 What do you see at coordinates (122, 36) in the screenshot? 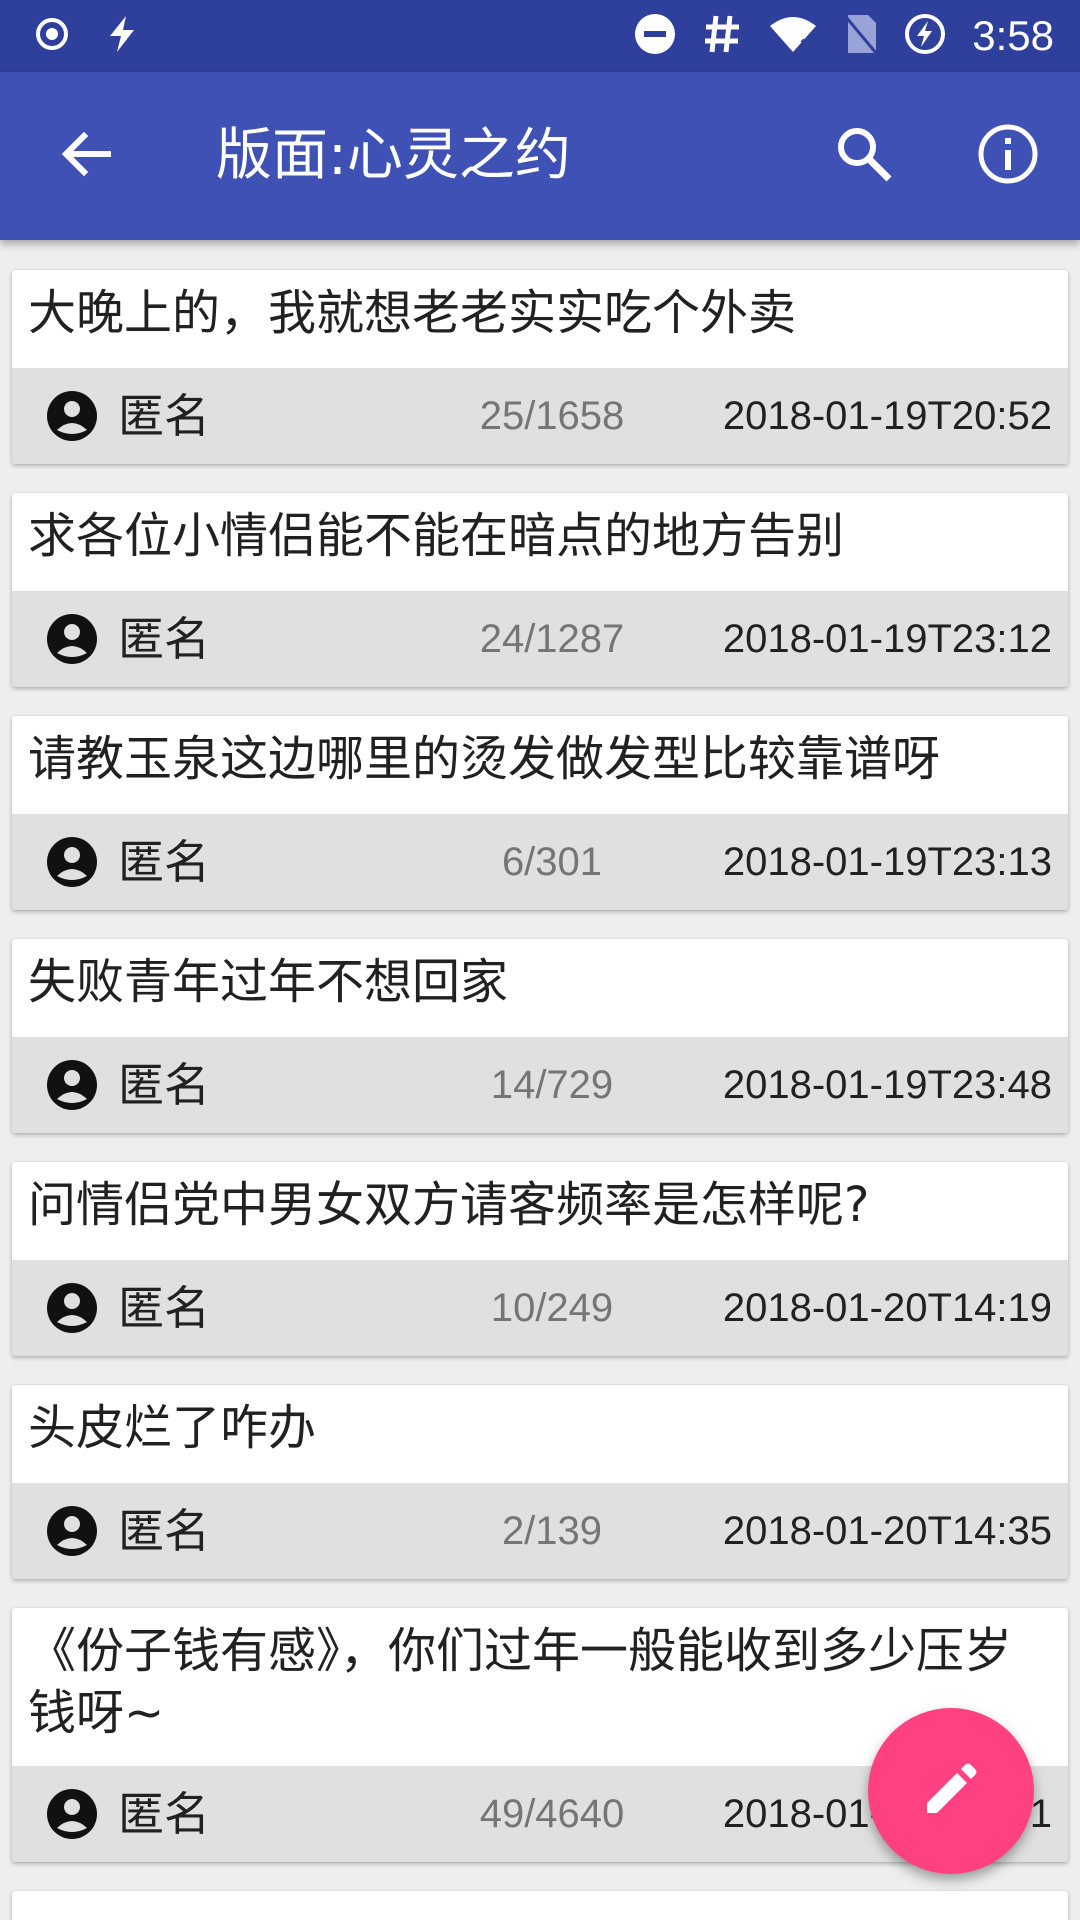
I see `flash-icon` at bounding box center [122, 36].